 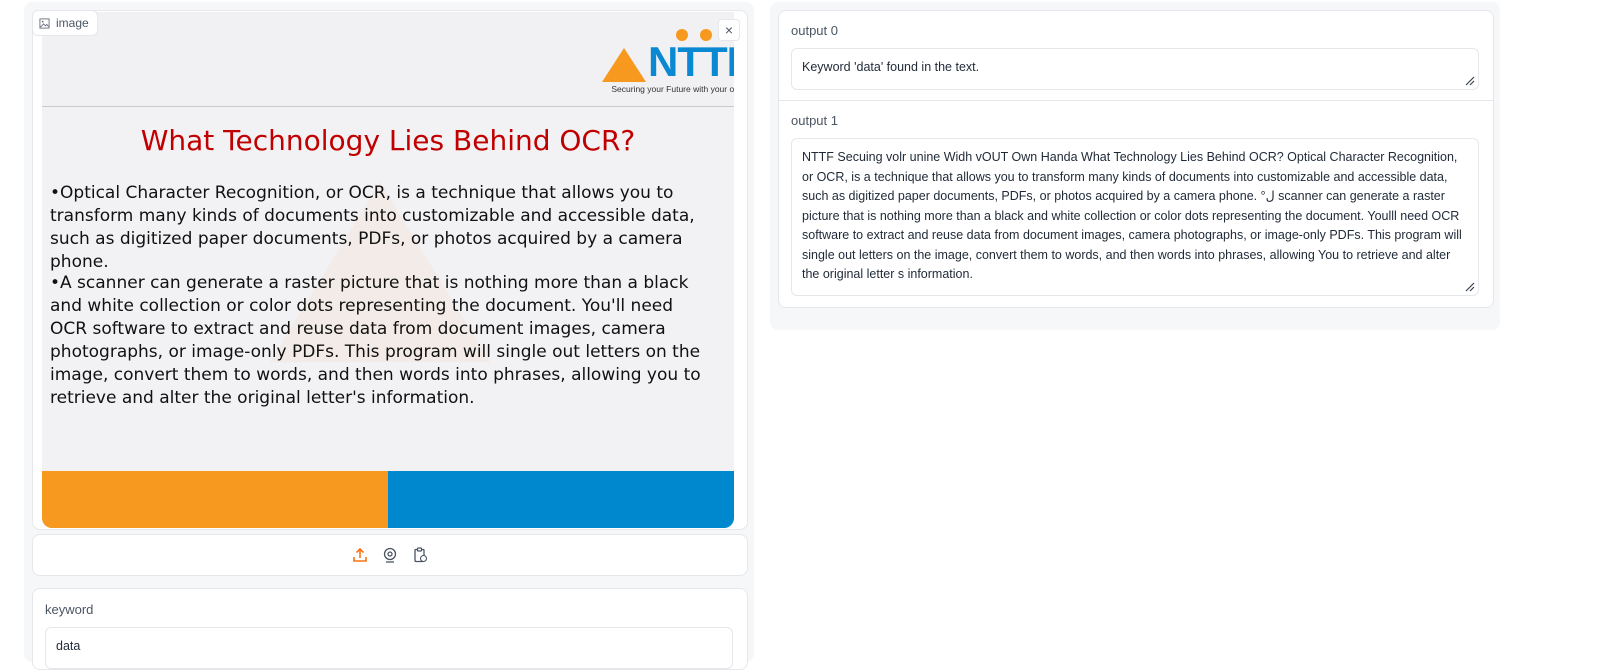 What do you see at coordinates (814, 30) in the screenshot?
I see `output-0-label: output 0` at bounding box center [814, 30].